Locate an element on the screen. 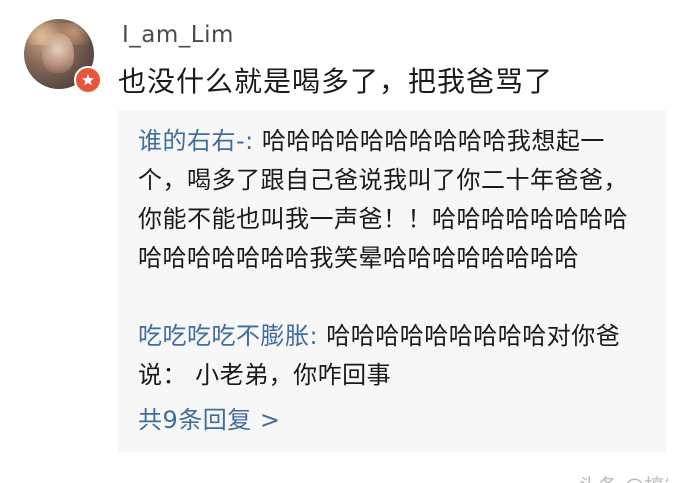 The height and width of the screenshot is (483, 690). username: I_am_Lim is located at coordinates (178, 35).